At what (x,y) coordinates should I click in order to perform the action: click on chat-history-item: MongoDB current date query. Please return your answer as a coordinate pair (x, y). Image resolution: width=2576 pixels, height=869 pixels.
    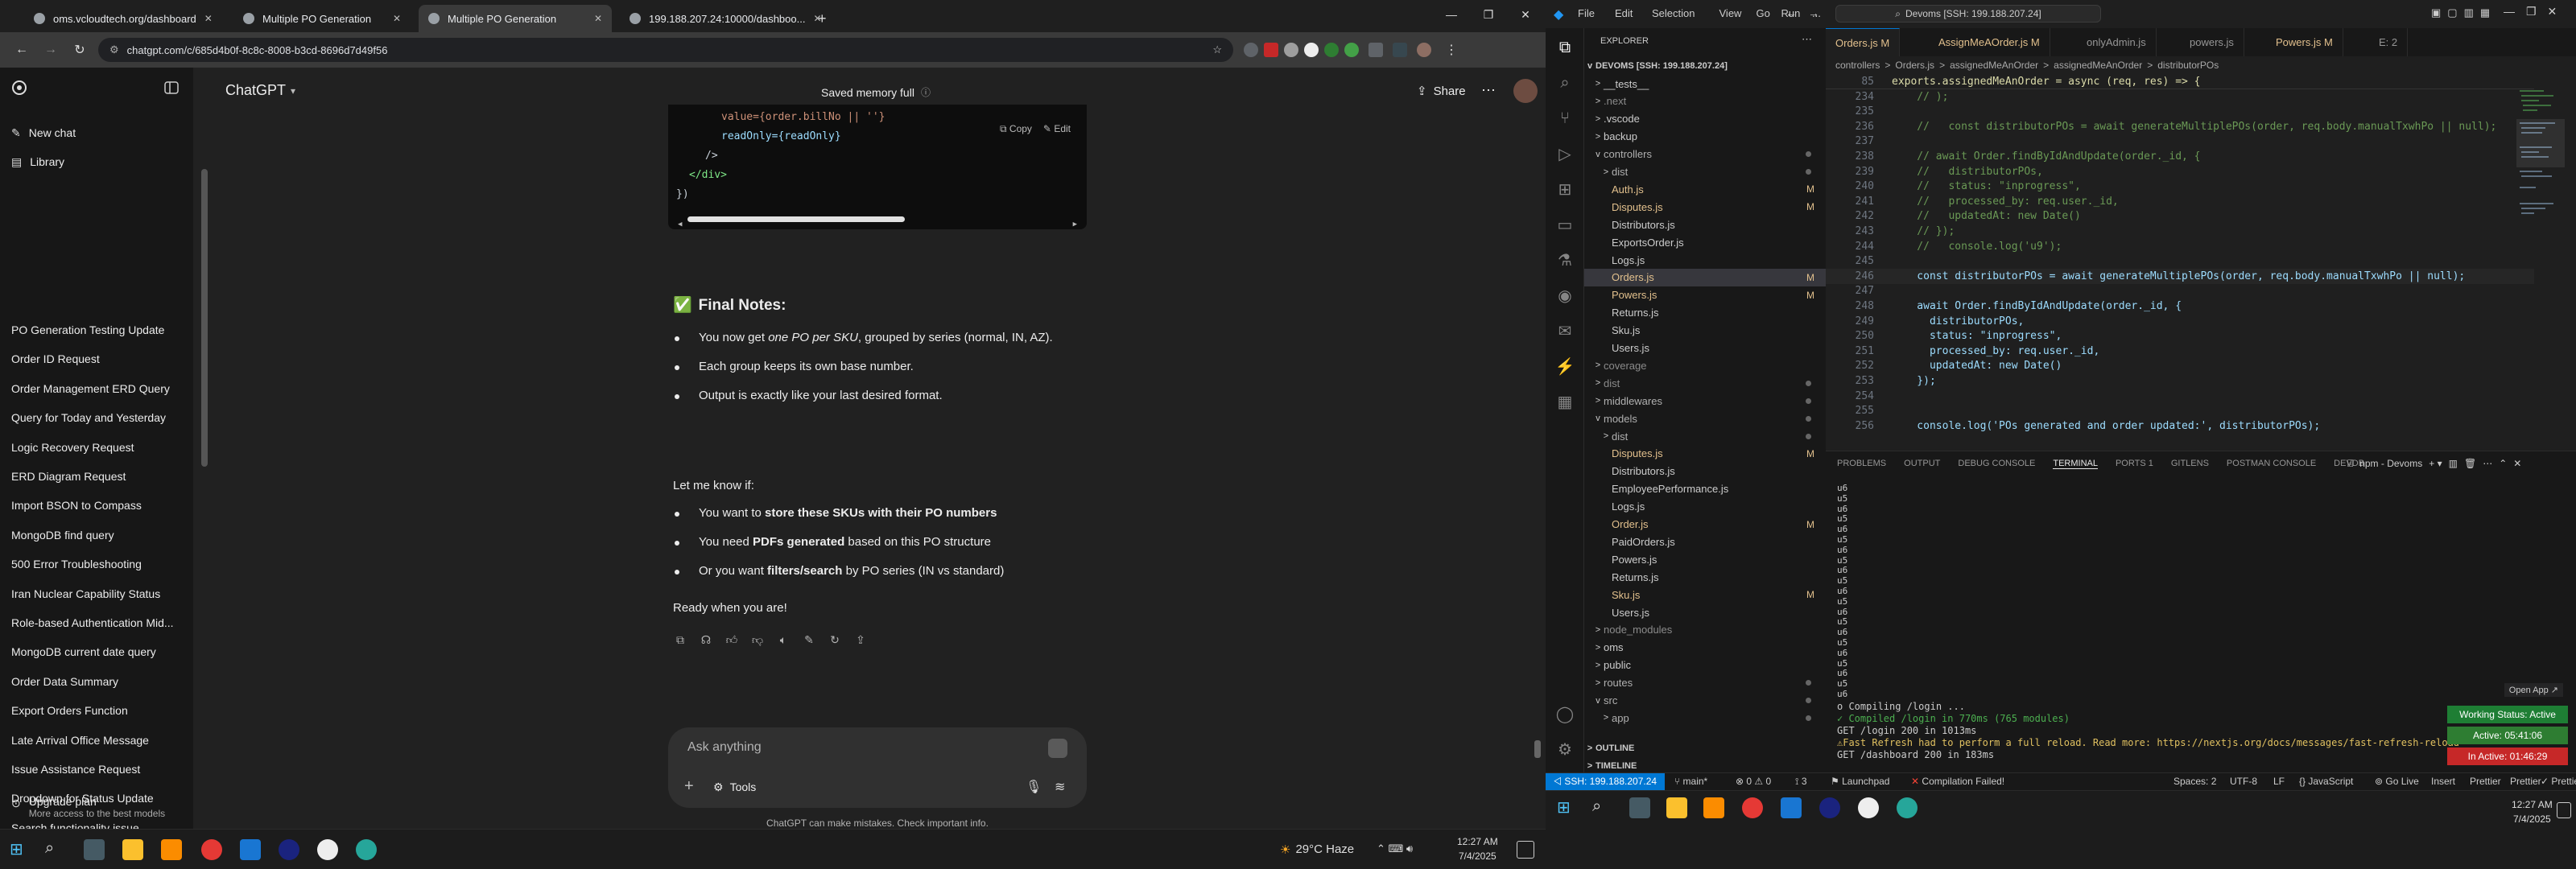
    Looking at the image, I should click on (95, 651).